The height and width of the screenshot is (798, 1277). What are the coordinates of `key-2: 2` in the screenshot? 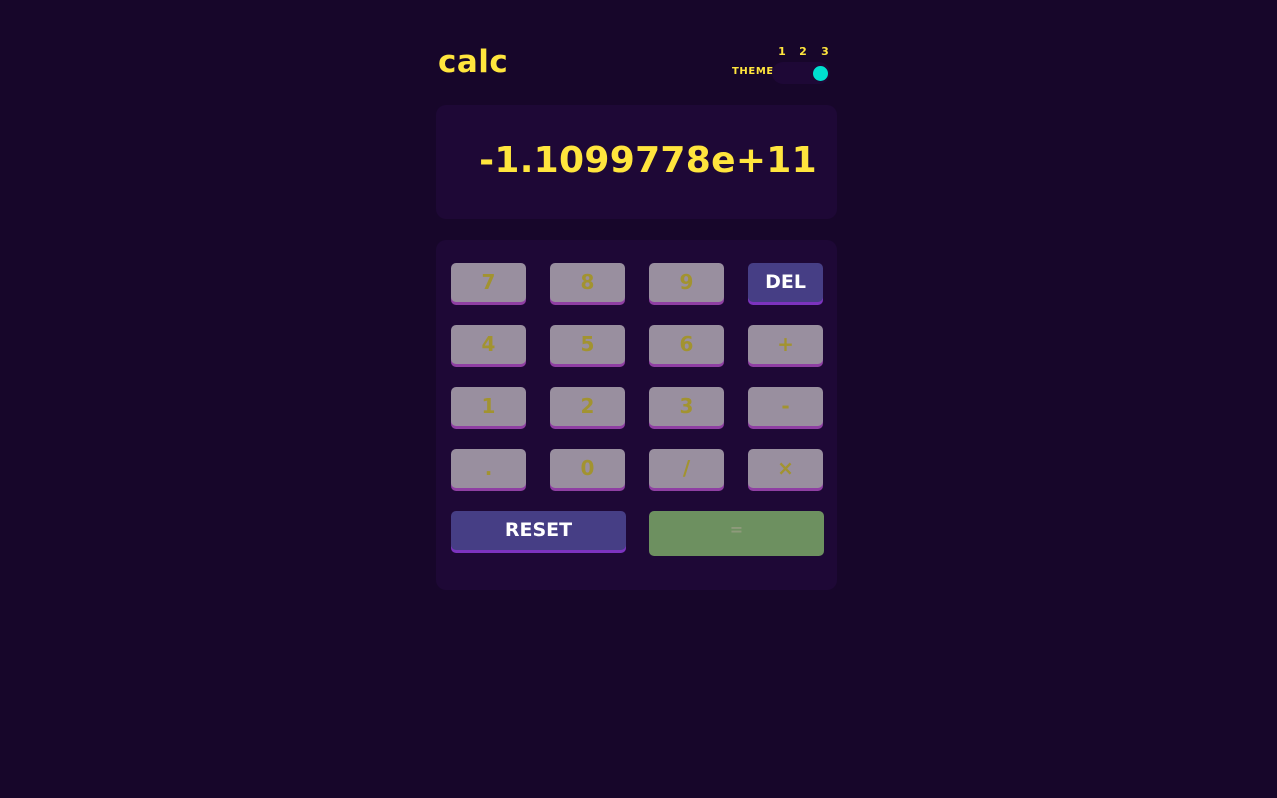 It's located at (587, 406).